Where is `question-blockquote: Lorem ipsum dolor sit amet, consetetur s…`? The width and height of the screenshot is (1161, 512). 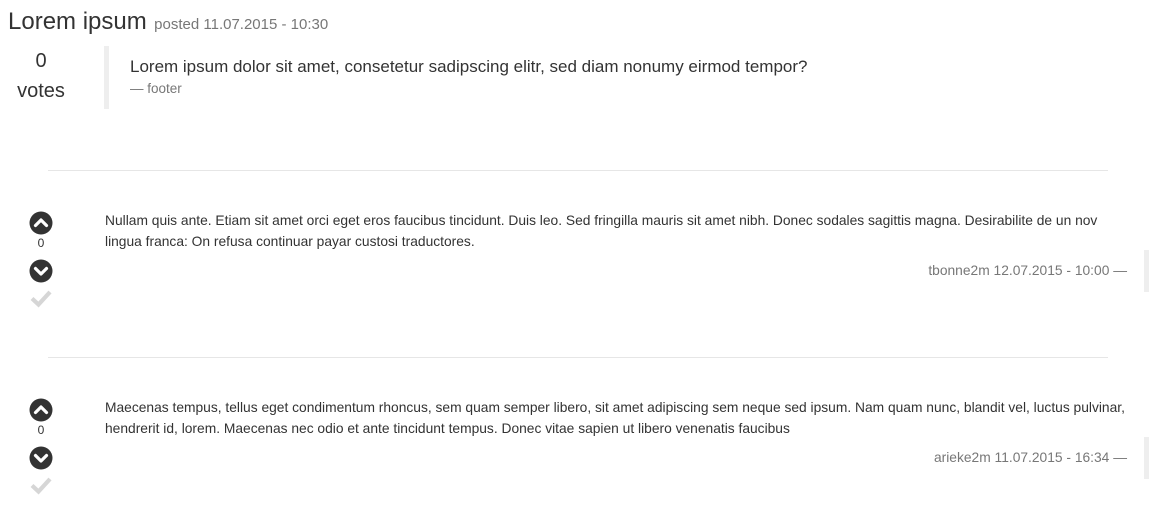
question-blockquote: Lorem ipsum dolor sit amet, consetetur s… is located at coordinates (554, 77).